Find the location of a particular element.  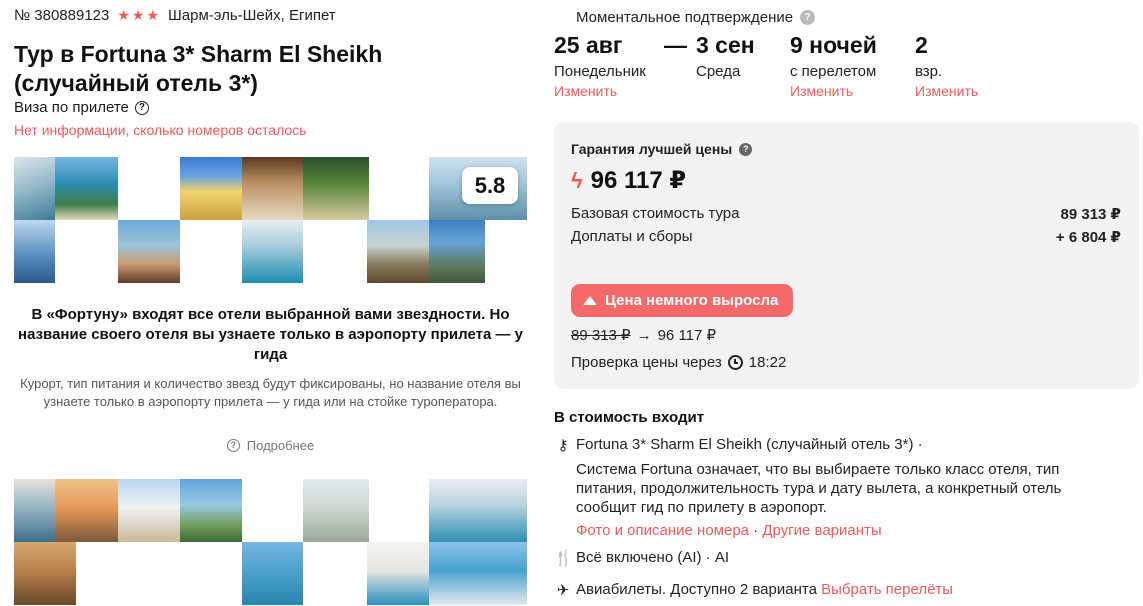

best-price-guarantee: Гарантия лучшей цены ? is located at coordinates (662, 149).